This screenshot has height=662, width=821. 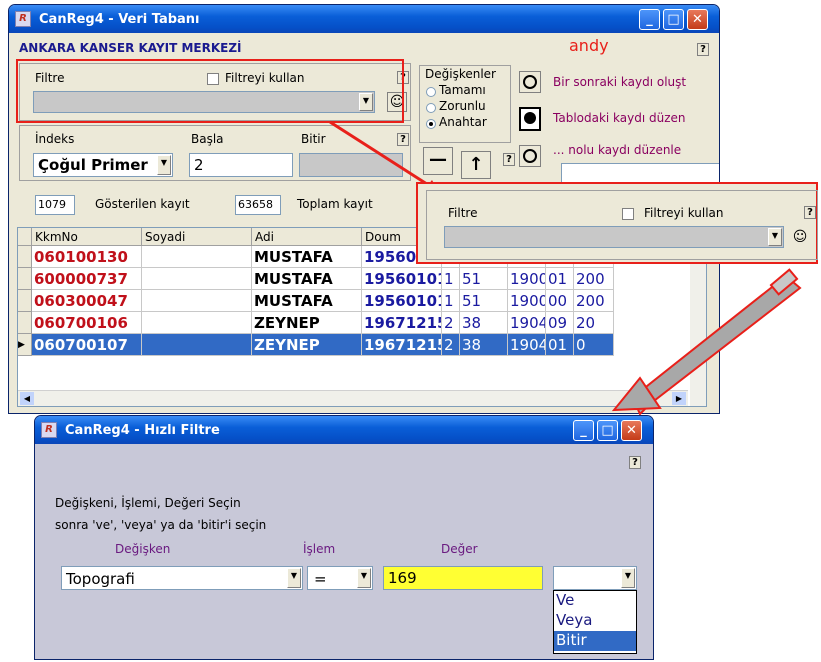 What do you see at coordinates (583, 430) in the screenshot?
I see `qf-minimize-button: _` at bounding box center [583, 430].